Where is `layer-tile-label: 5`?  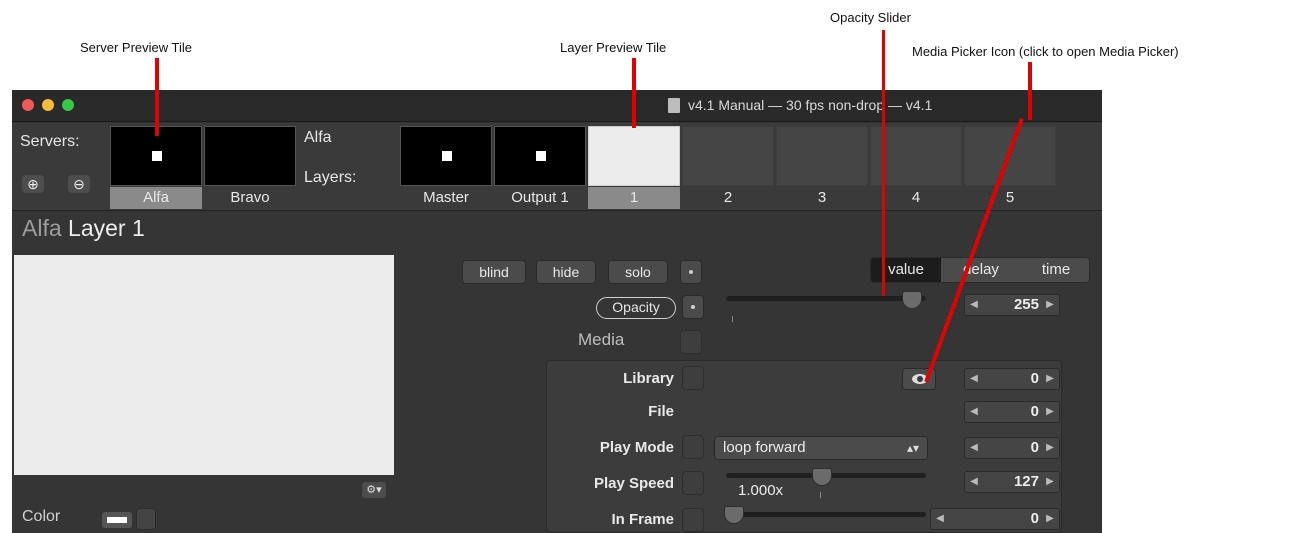 layer-tile-label: 5 is located at coordinates (1010, 197).